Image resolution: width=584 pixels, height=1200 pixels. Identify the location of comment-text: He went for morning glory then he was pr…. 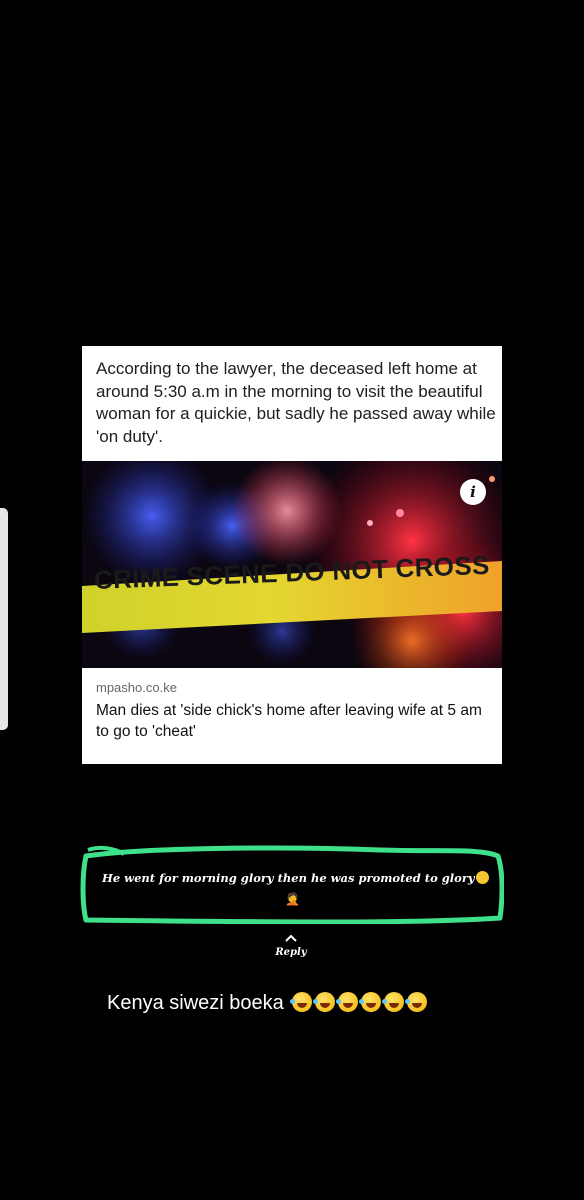
(297, 878).